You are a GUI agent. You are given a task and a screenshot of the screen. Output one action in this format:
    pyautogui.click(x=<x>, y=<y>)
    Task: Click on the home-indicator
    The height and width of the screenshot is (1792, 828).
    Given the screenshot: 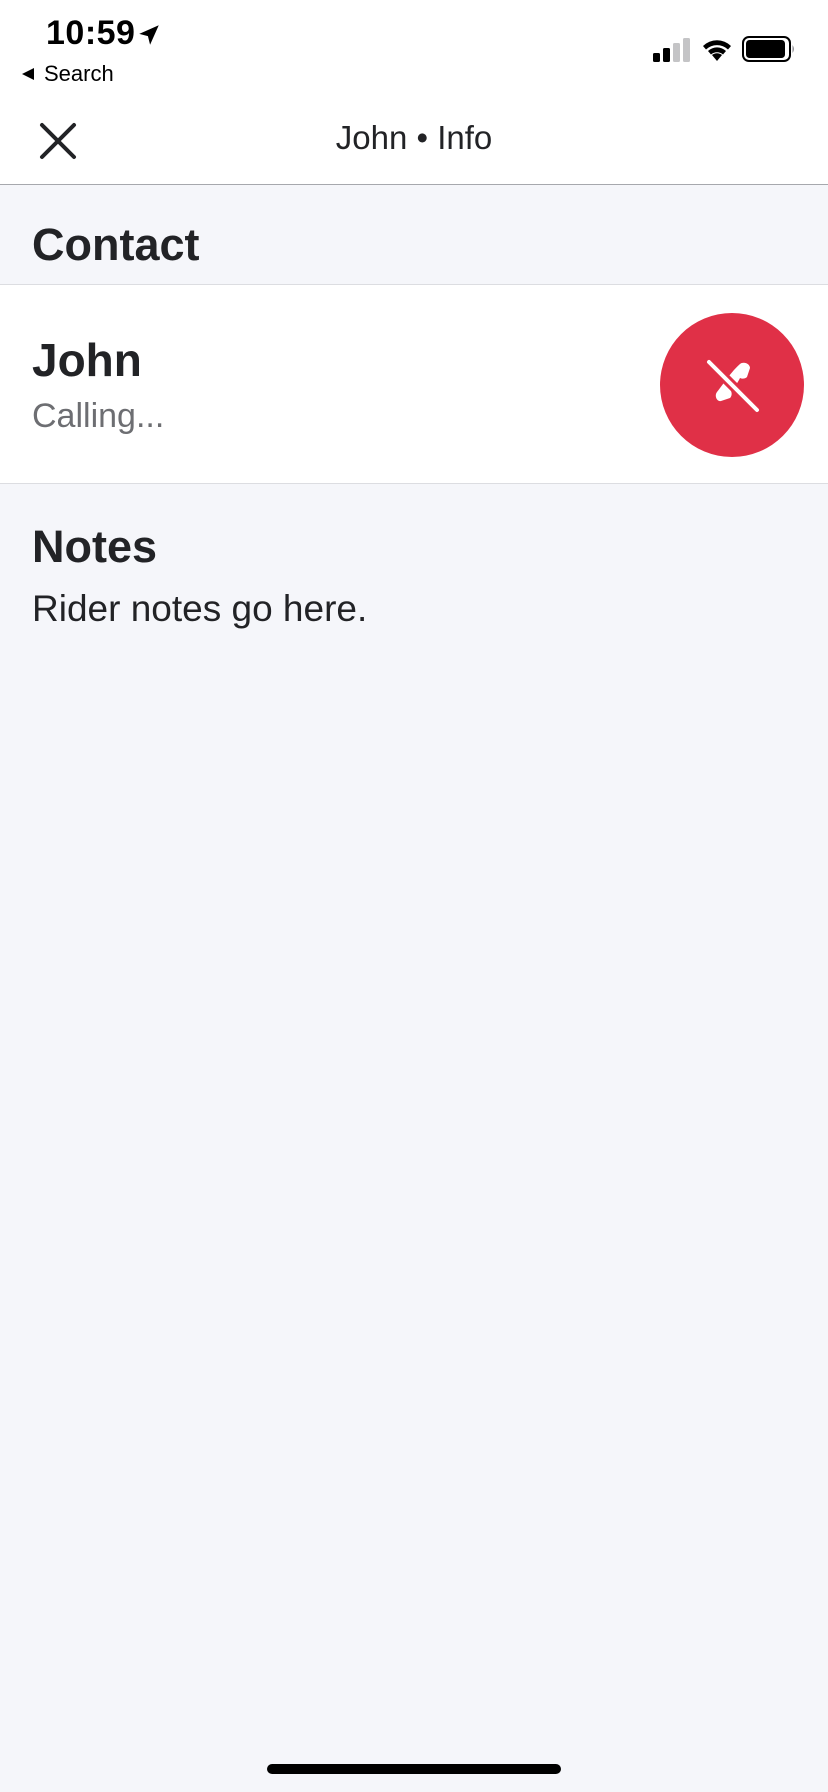 What is the action you would take?
    pyautogui.click(x=414, y=1769)
    